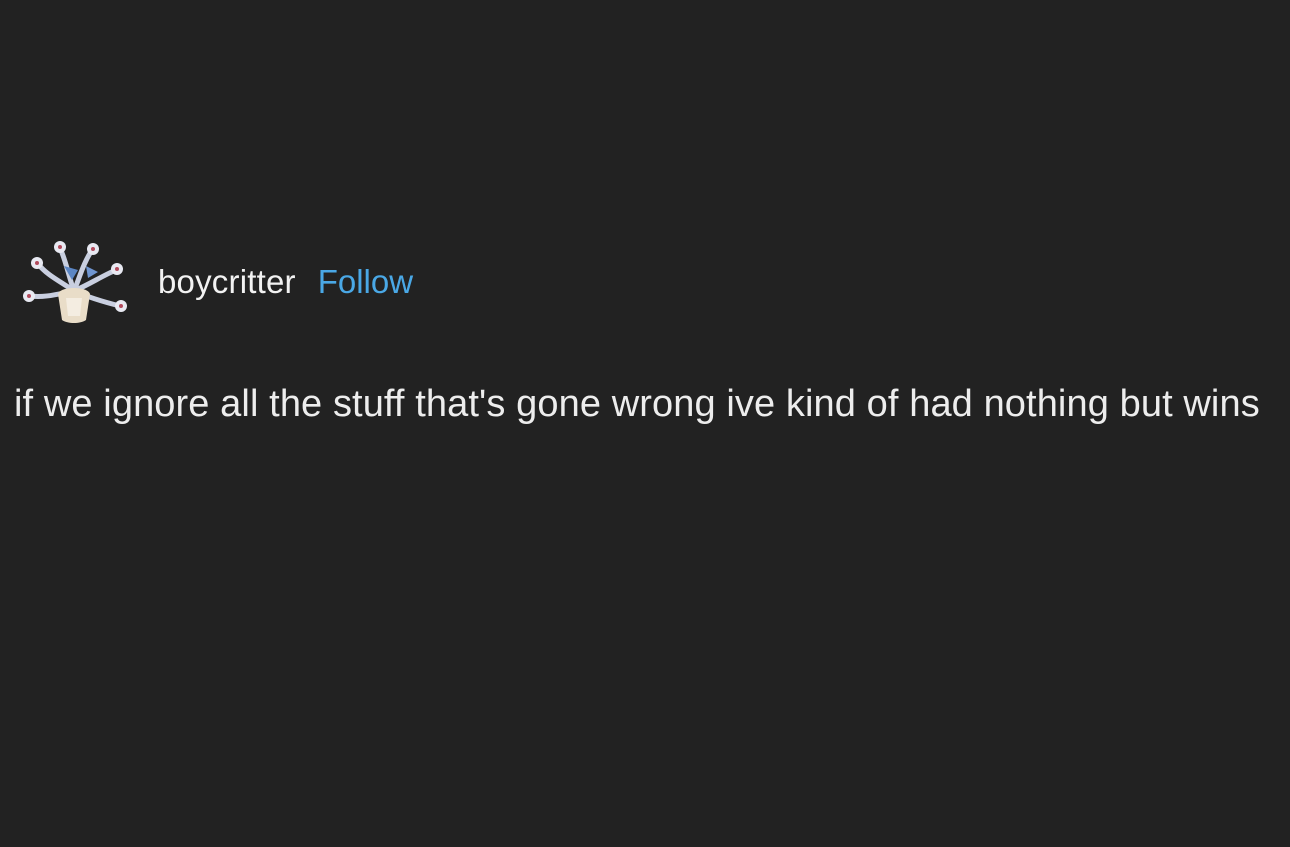 Image resolution: width=1290 pixels, height=847 pixels. I want to click on sea-creature-avatar-icon, so click(75, 282).